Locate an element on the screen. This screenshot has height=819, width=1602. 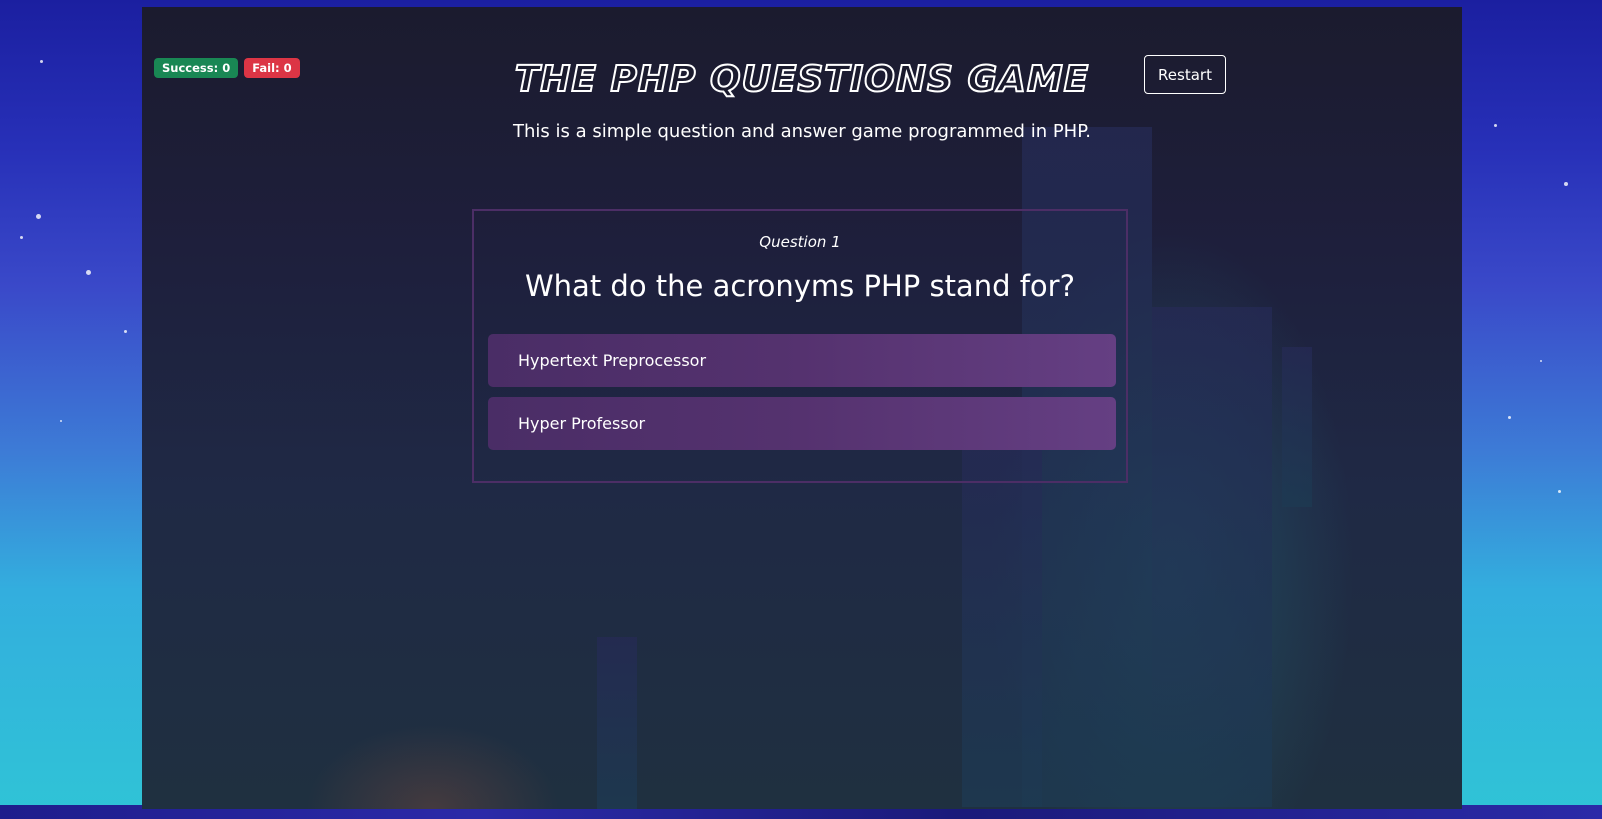
answer-option: Hypertext Preprocessor is located at coordinates (802, 360).